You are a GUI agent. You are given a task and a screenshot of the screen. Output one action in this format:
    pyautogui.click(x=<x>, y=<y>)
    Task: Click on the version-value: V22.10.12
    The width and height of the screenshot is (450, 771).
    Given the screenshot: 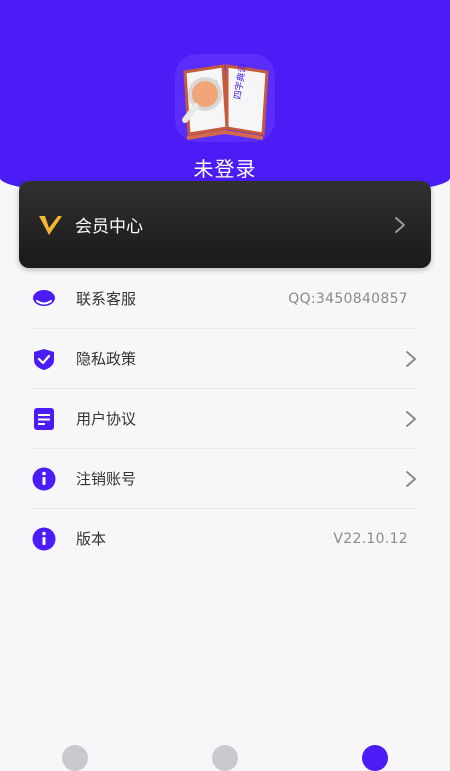 What is the action you would take?
    pyautogui.click(x=370, y=538)
    